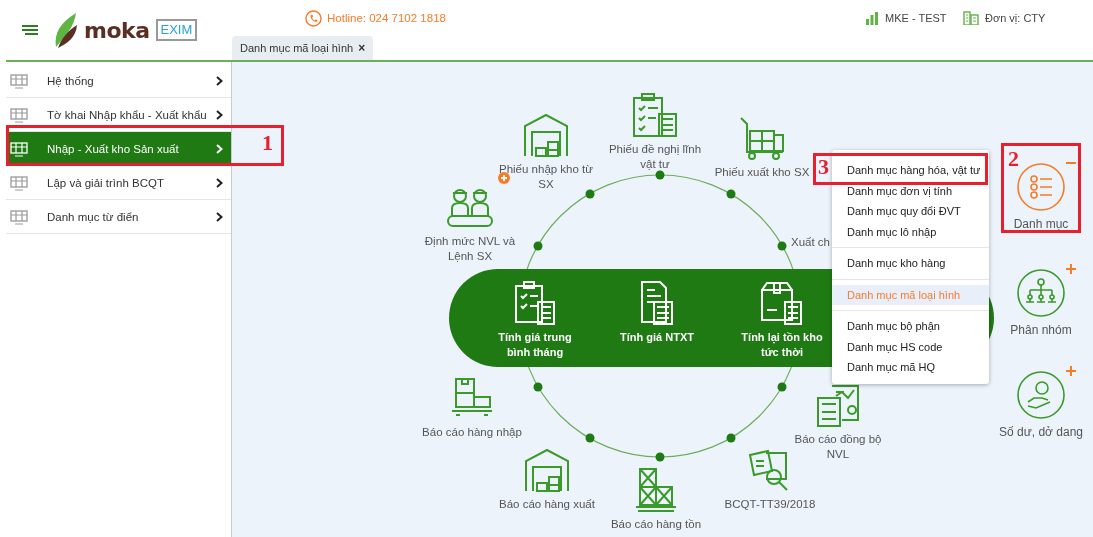 This screenshot has height=537, width=1093. I want to click on tree-icon, so click(1041, 293).